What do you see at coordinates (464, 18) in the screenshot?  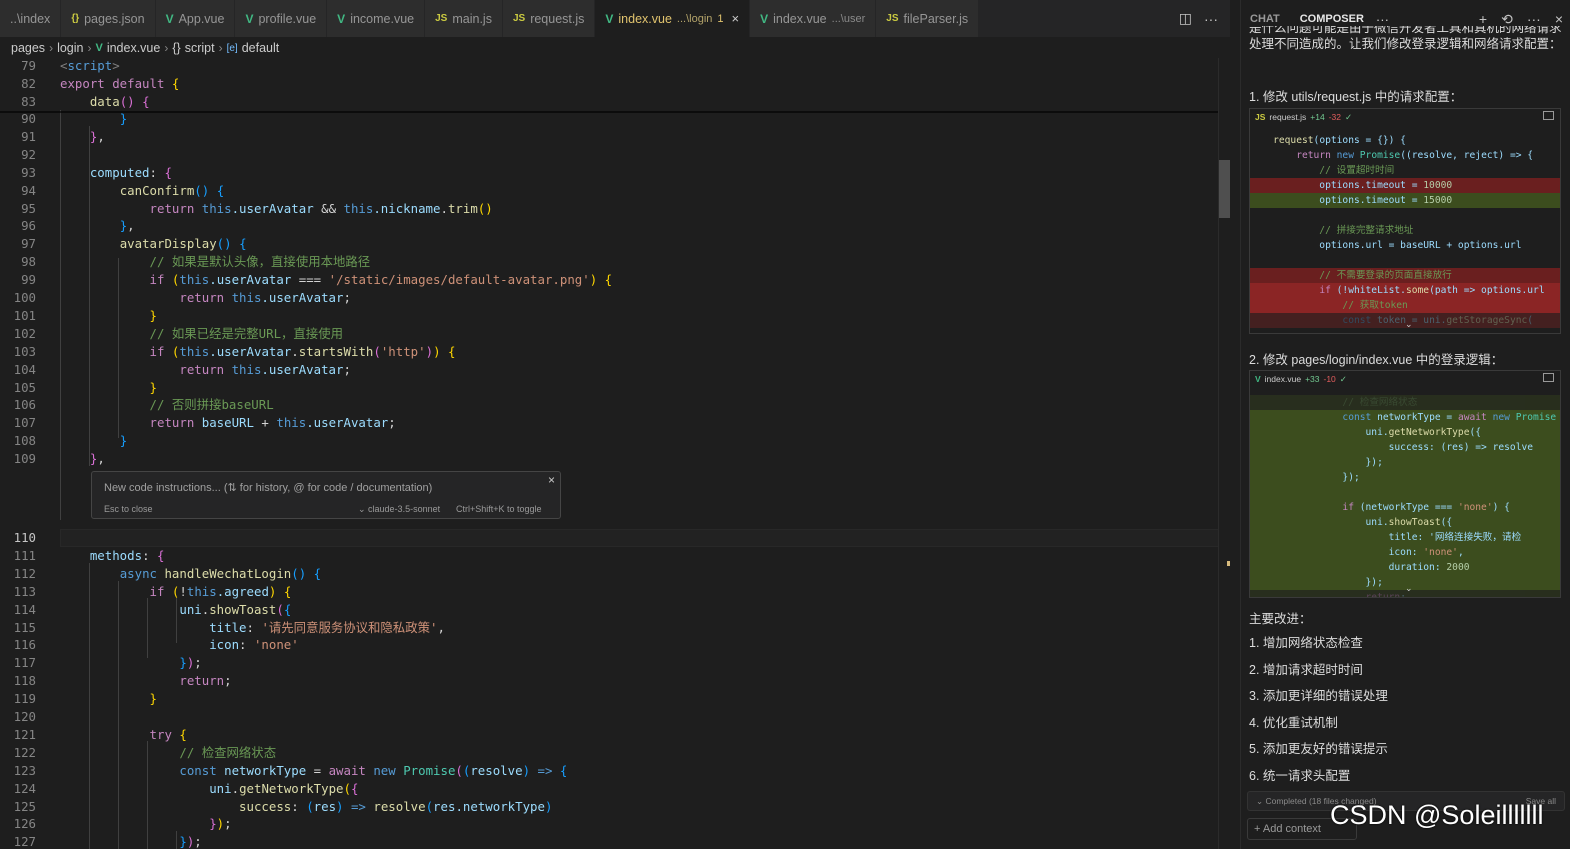 I see `tab-main-js: JS main.js` at bounding box center [464, 18].